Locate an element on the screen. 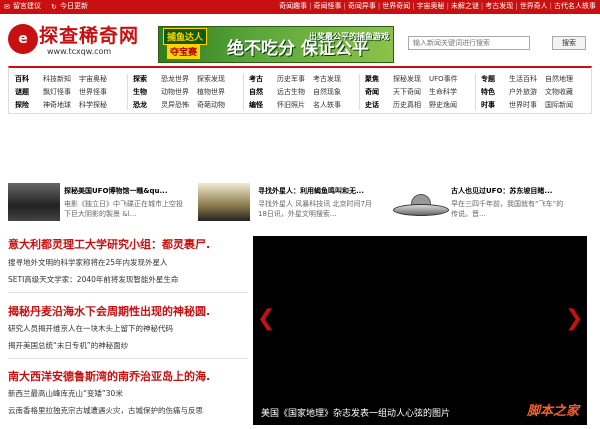 The height and width of the screenshot is (429, 600). nav-link: UFO事件 is located at coordinates (443, 79).